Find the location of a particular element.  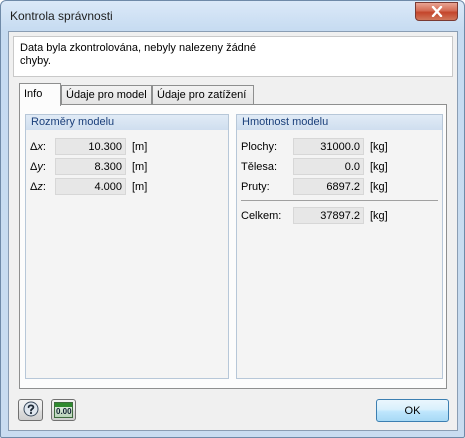

mass-row-surfaces: Plochy: 31000.0 [kg] is located at coordinates (339, 146).